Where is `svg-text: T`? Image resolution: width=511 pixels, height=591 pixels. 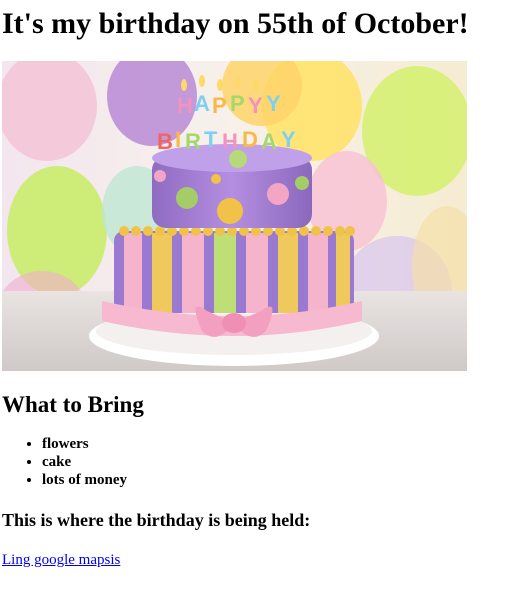
svg-text: T is located at coordinates (211, 139).